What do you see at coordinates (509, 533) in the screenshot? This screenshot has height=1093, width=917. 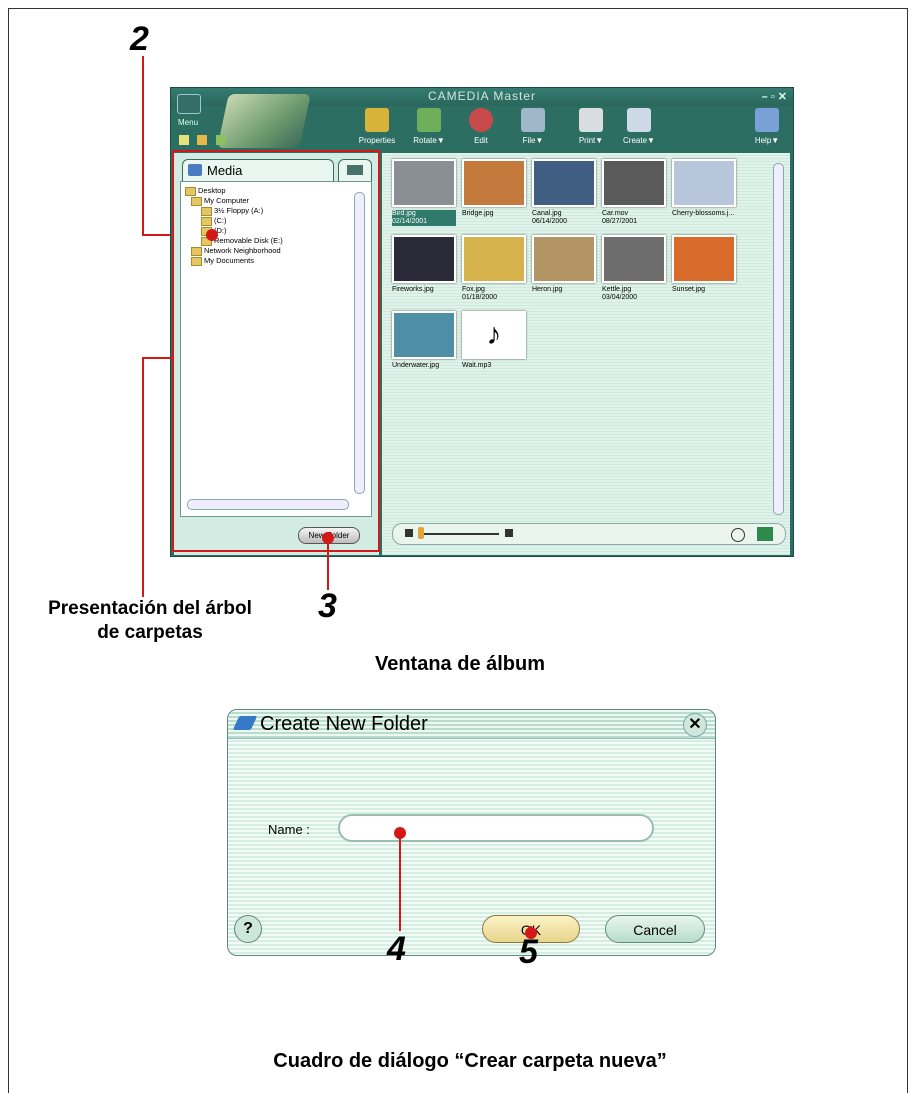 I see `large-thumbs-icon` at bounding box center [509, 533].